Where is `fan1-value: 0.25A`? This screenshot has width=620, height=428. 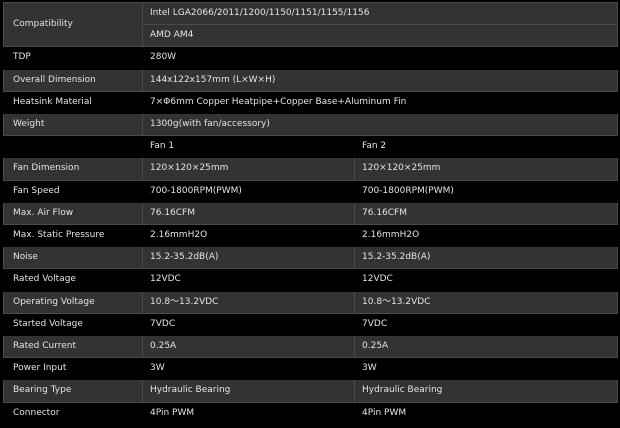 fan1-value: 0.25A is located at coordinates (248, 347).